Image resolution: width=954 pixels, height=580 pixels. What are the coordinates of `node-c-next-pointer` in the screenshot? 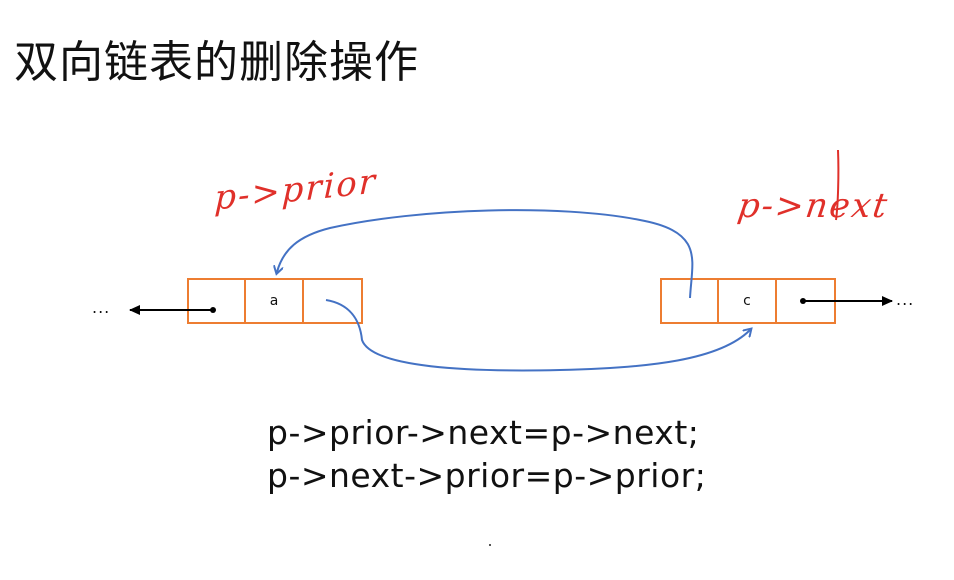 It's located at (846, 301).